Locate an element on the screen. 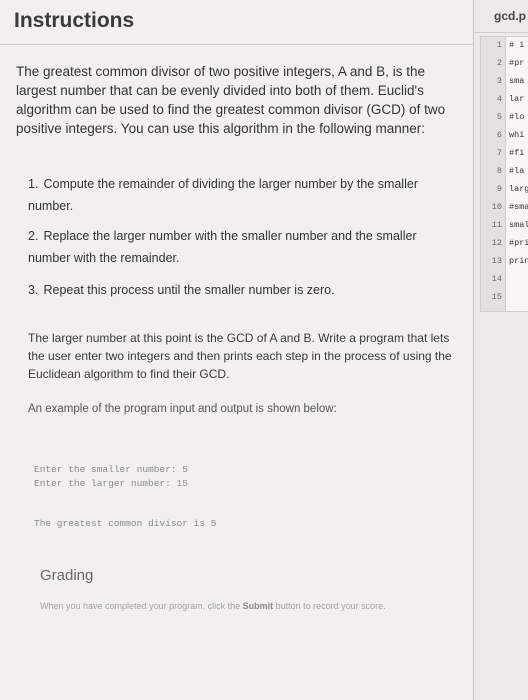 This screenshot has height=700, width=528. line-code: #sma is located at coordinates (518, 207).